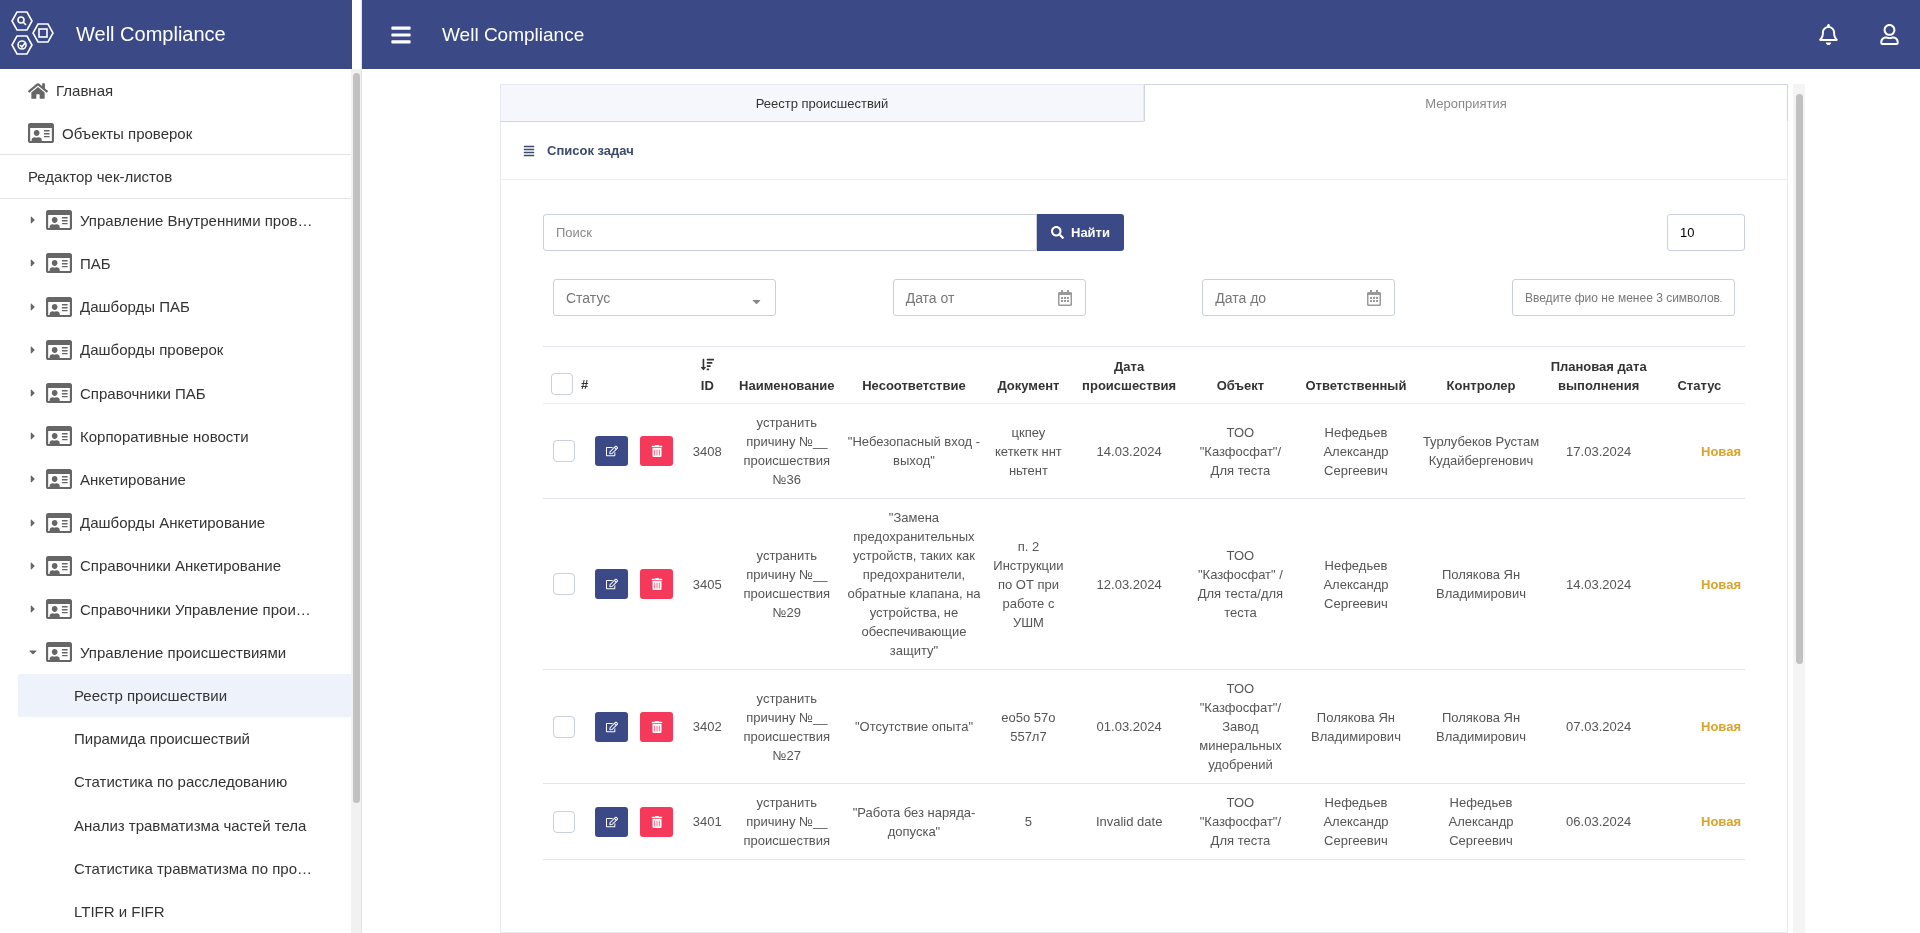 The image size is (1920, 933). Describe the element at coordinates (1828, 34) in the screenshot. I see `bell-icon` at that location.